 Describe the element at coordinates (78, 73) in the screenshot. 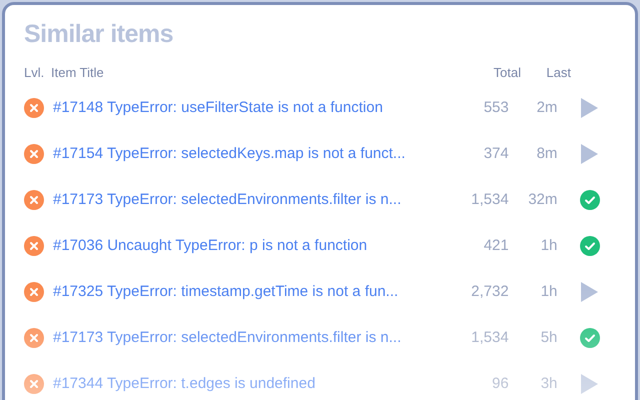

I see `column-header: Item Title` at that location.